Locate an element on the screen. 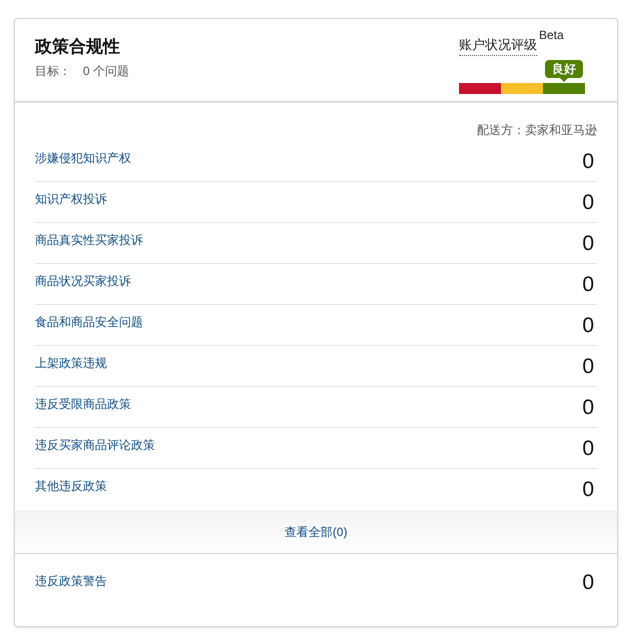  issue-link: 商品真实性买家投诉 is located at coordinates (89, 240).